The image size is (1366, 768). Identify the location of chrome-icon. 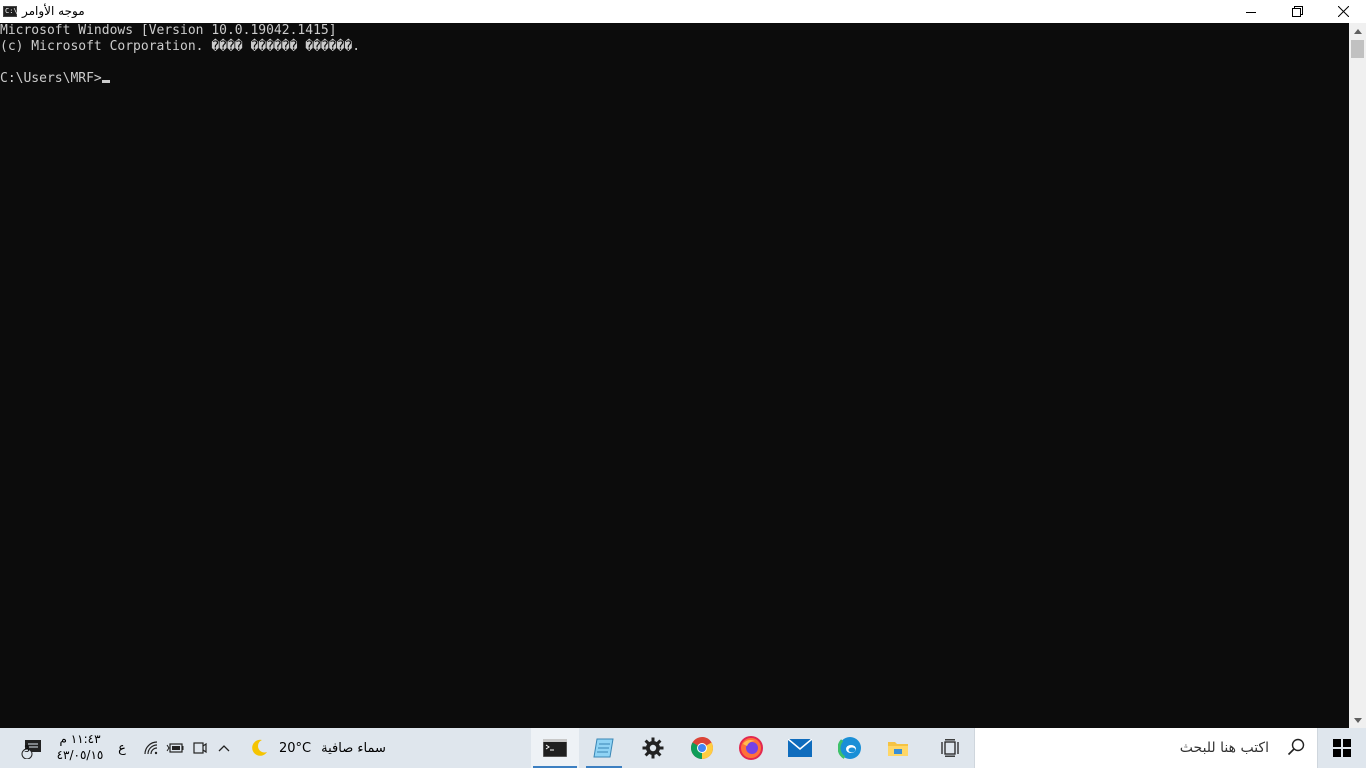
(702, 748).